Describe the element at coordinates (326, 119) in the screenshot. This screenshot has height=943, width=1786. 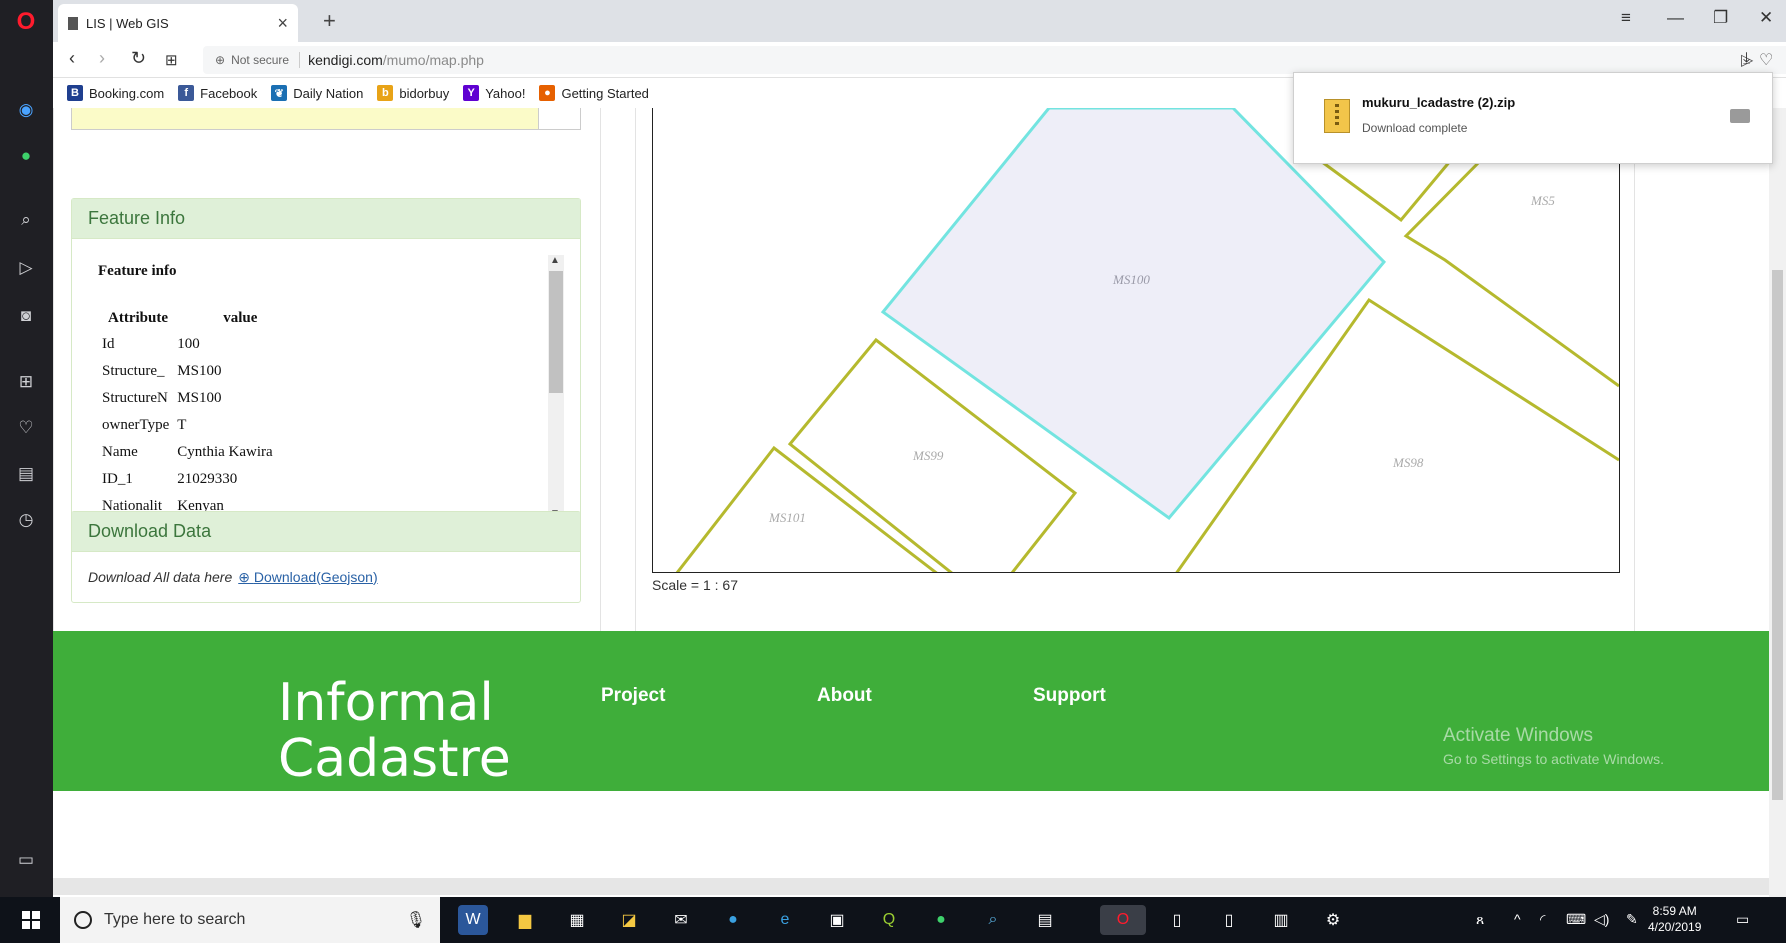
I see `structure-select` at that location.